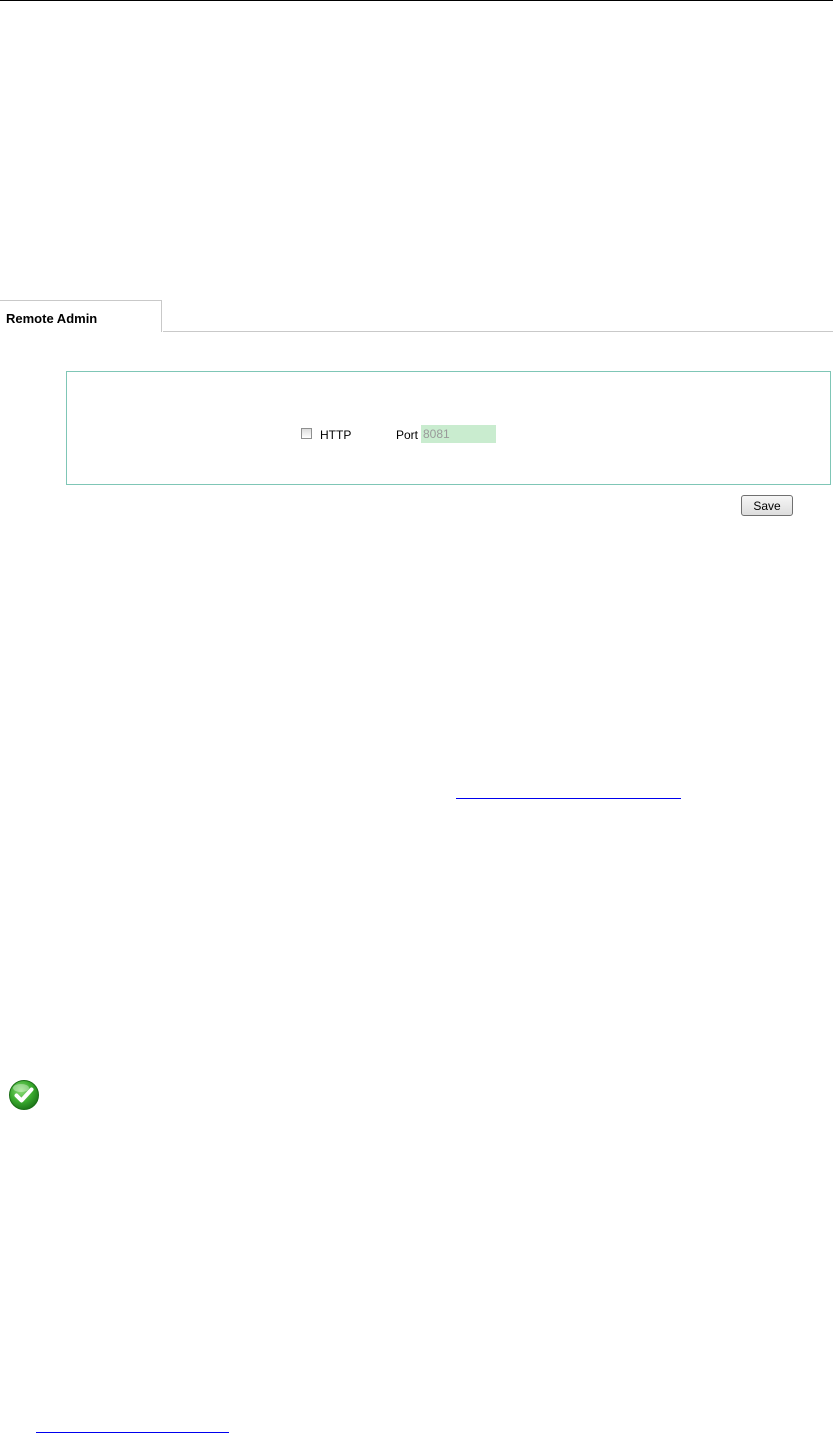 This screenshot has height=1442, width=833. What do you see at coordinates (498, 331) in the screenshot?
I see `tab-baseline` at bounding box center [498, 331].